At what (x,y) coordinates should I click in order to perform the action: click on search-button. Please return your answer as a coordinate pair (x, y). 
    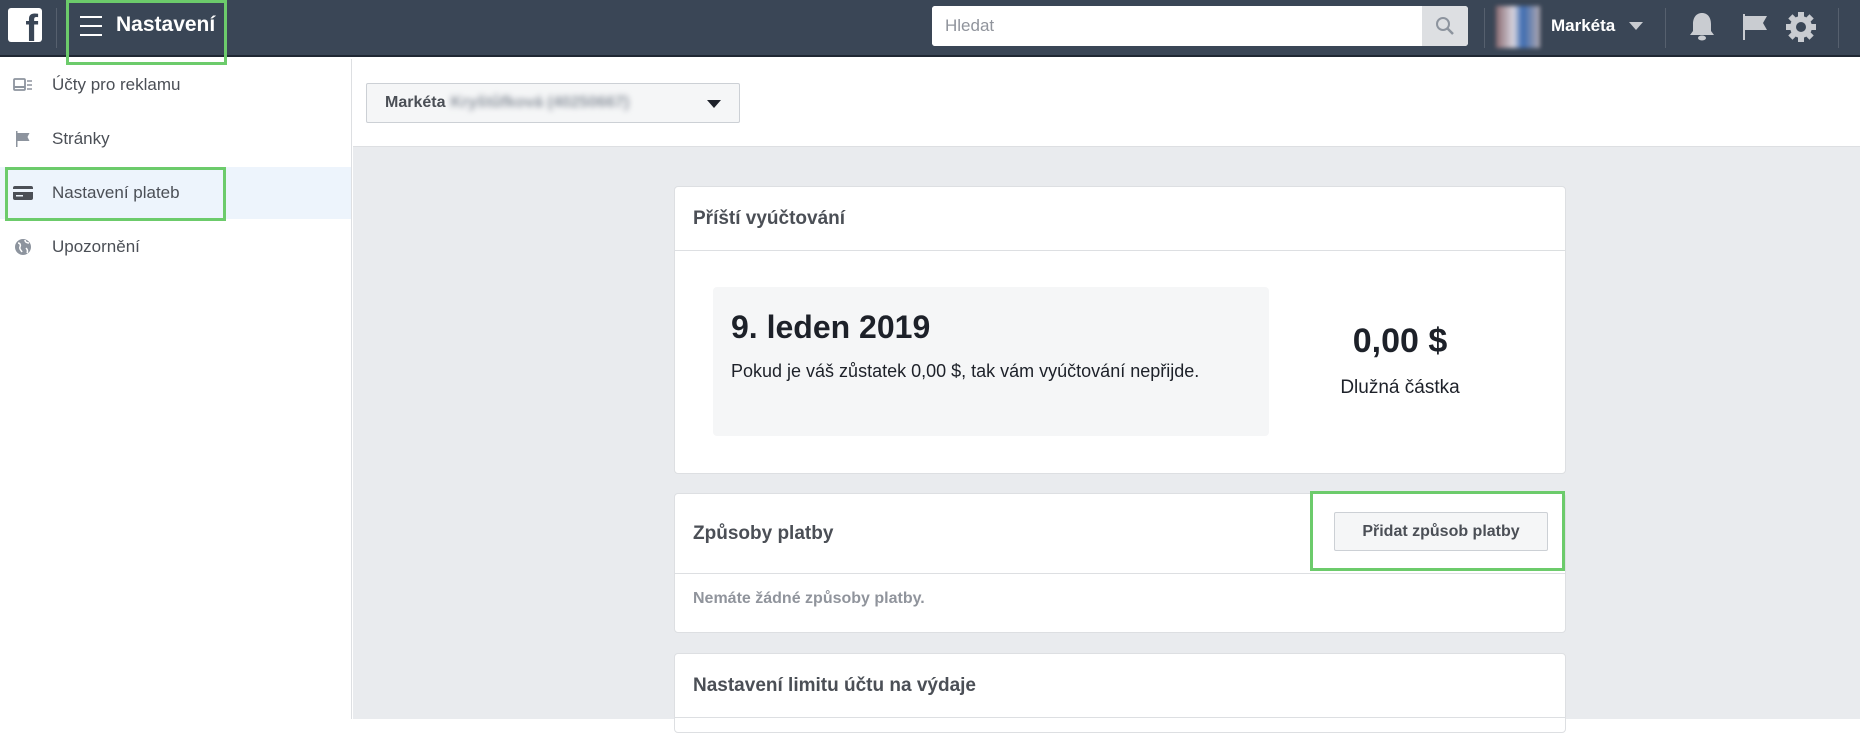
    Looking at the image, I should click on (1445, 26).